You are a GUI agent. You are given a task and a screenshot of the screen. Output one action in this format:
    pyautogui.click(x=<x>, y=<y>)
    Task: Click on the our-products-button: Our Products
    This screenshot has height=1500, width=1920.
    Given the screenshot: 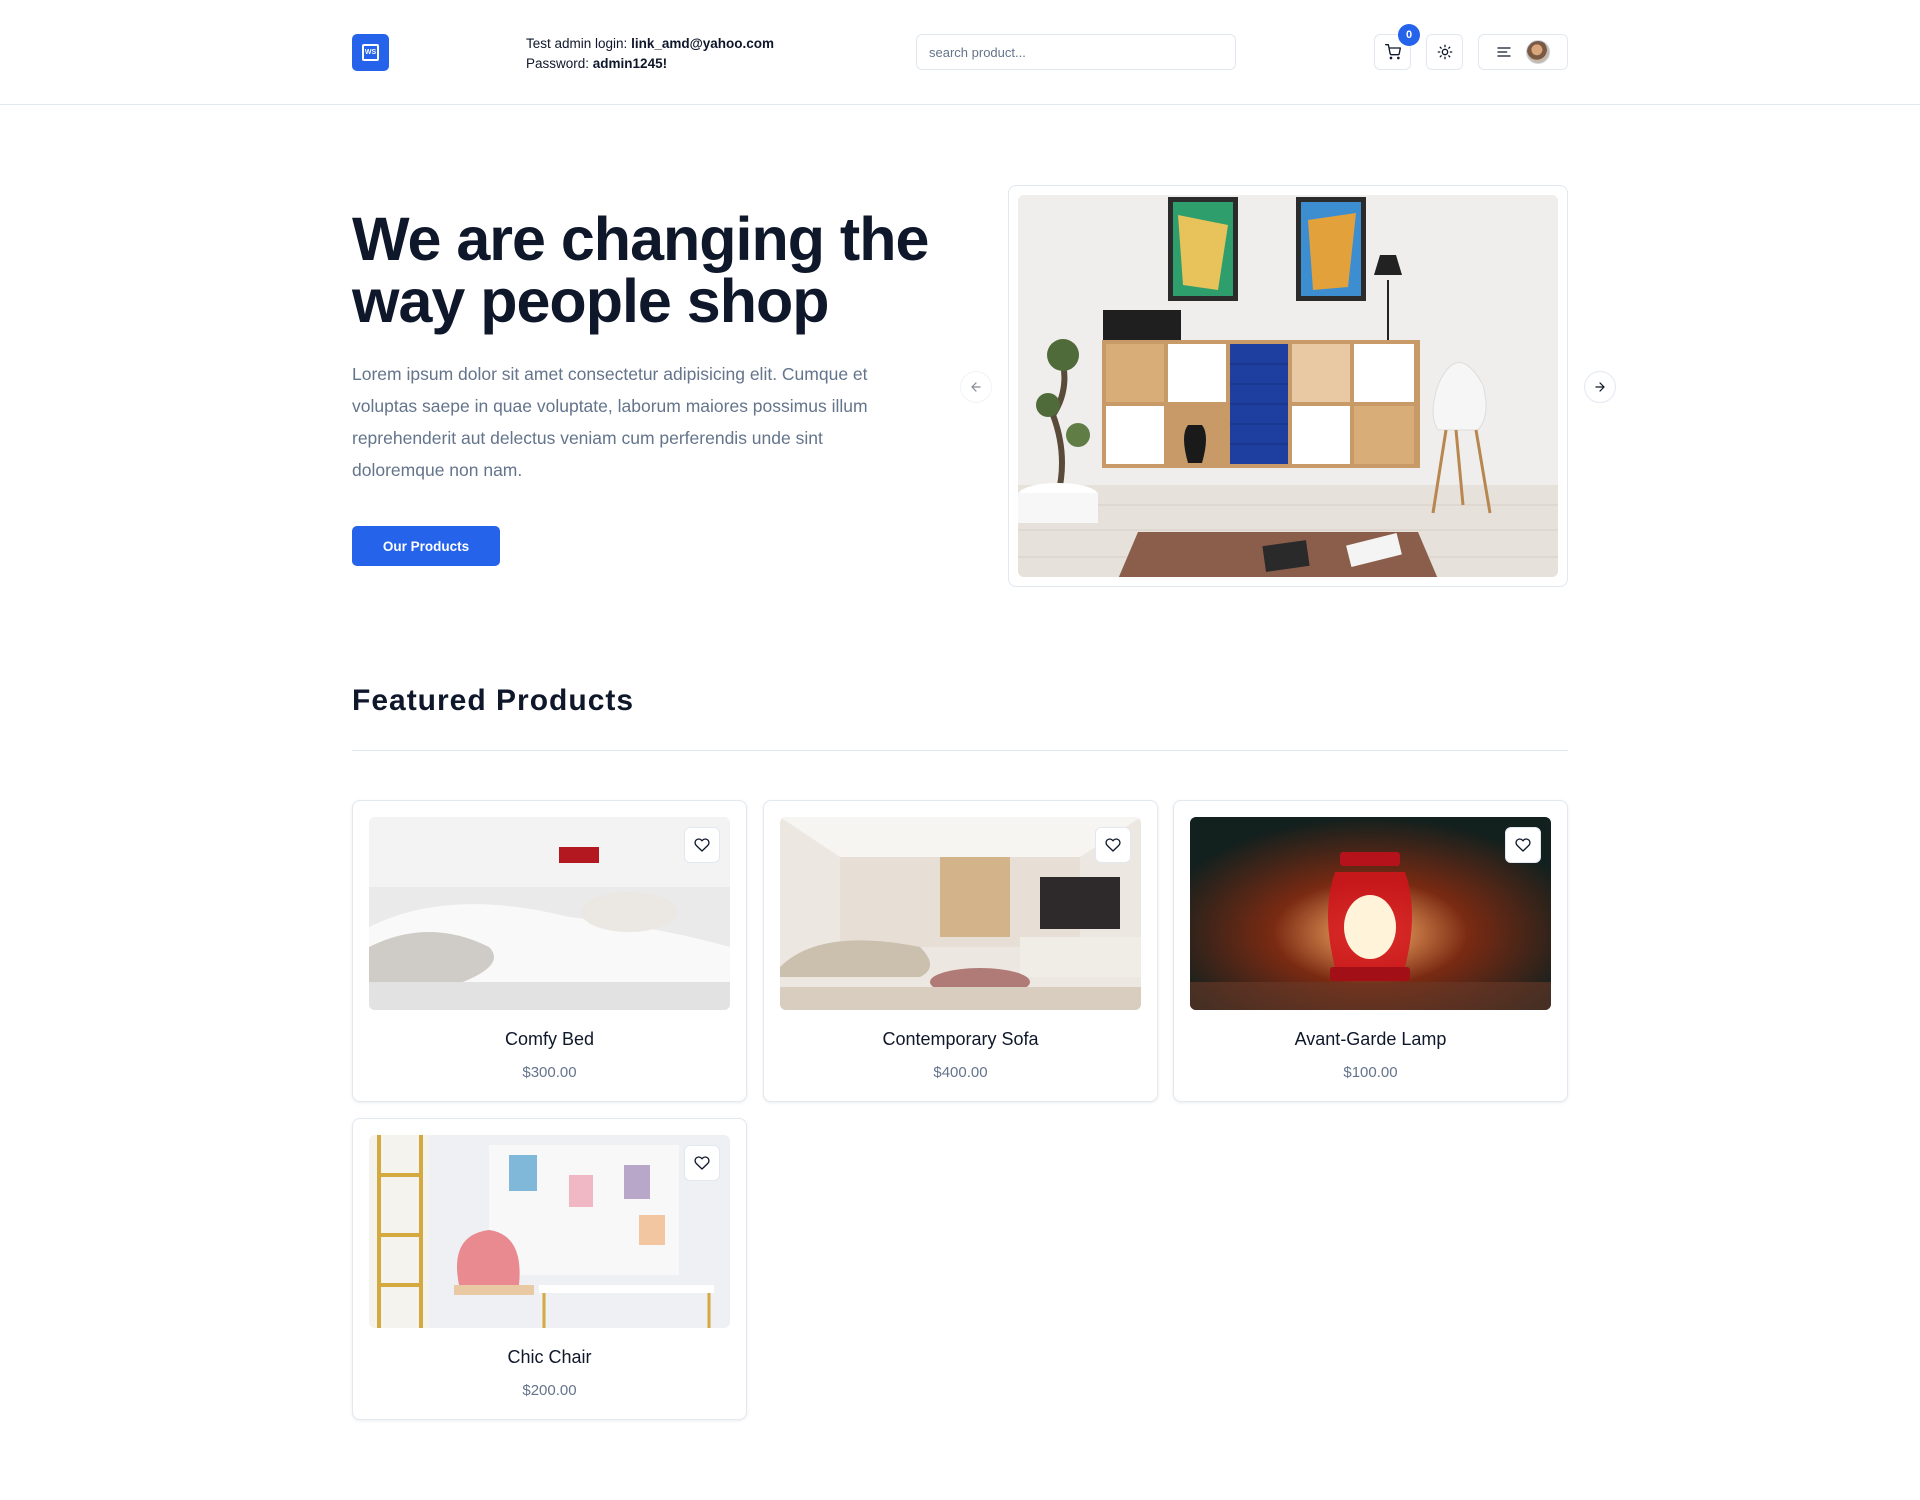 What is the action you would take?
    pyautogui.click(x=426, y=546)
    